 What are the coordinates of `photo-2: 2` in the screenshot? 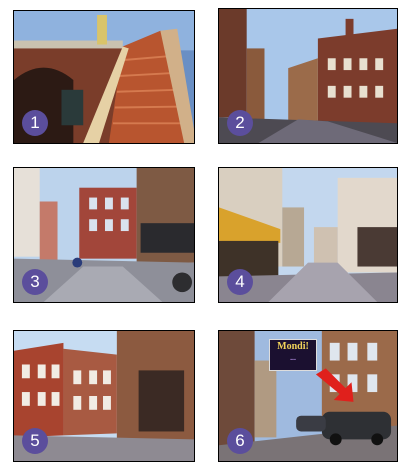 It's located at (308, 76).